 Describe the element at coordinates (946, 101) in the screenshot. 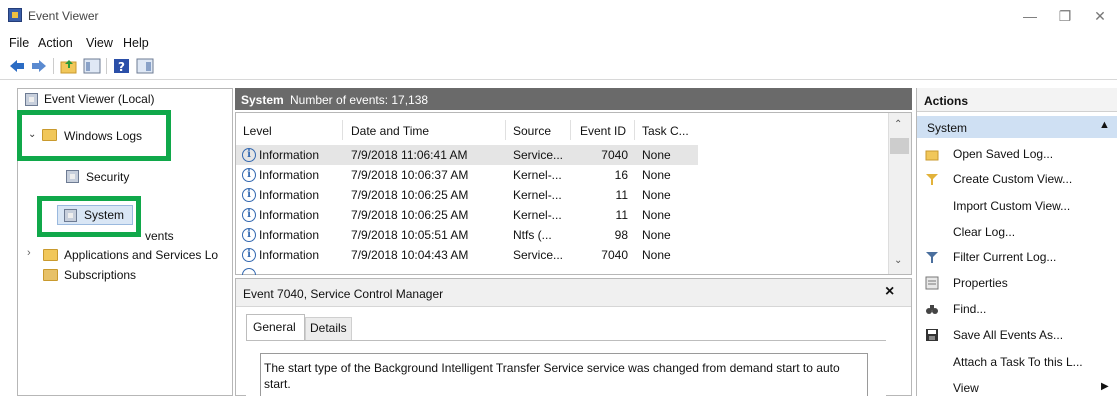

I see `actions-title: Actions` at that location.